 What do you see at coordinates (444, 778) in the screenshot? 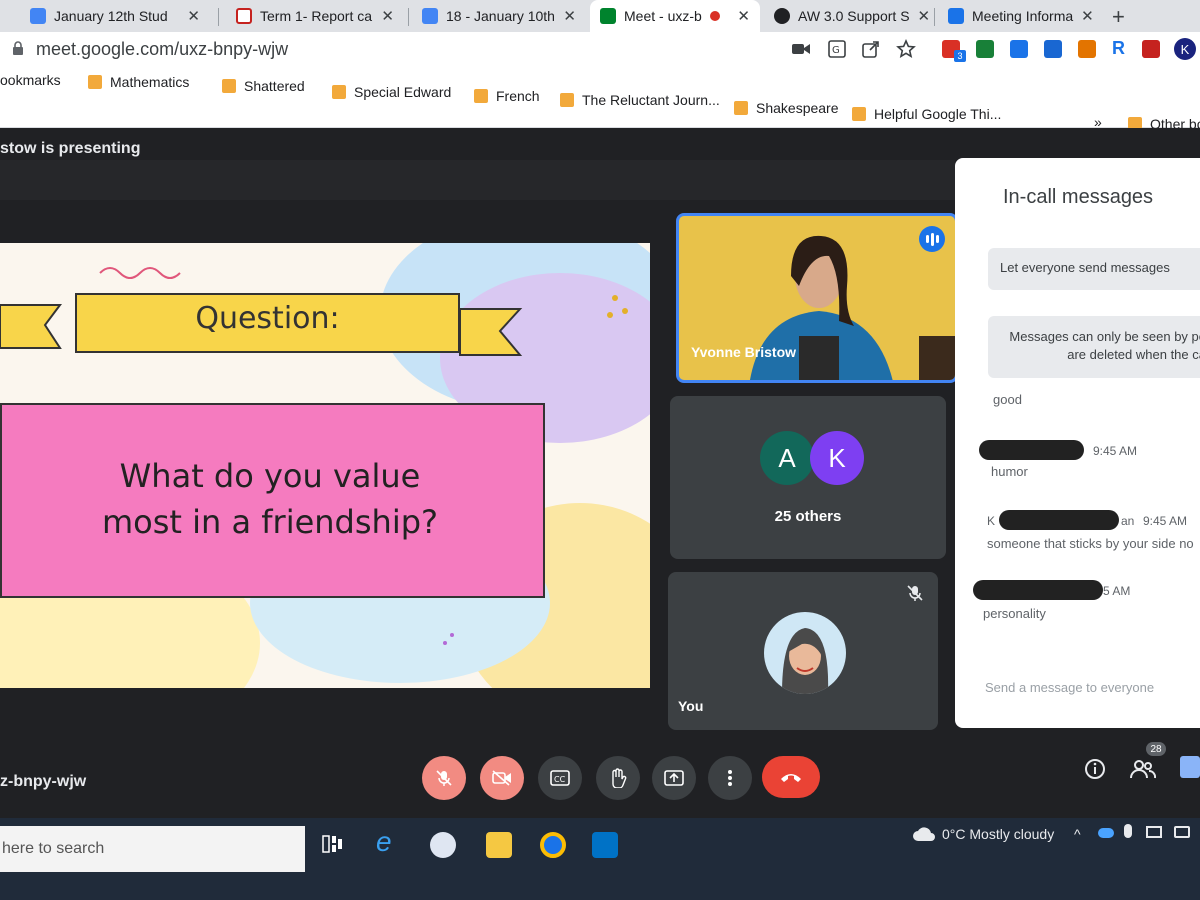
I see `mic-toggle-button` at bounding box center [444, 778].